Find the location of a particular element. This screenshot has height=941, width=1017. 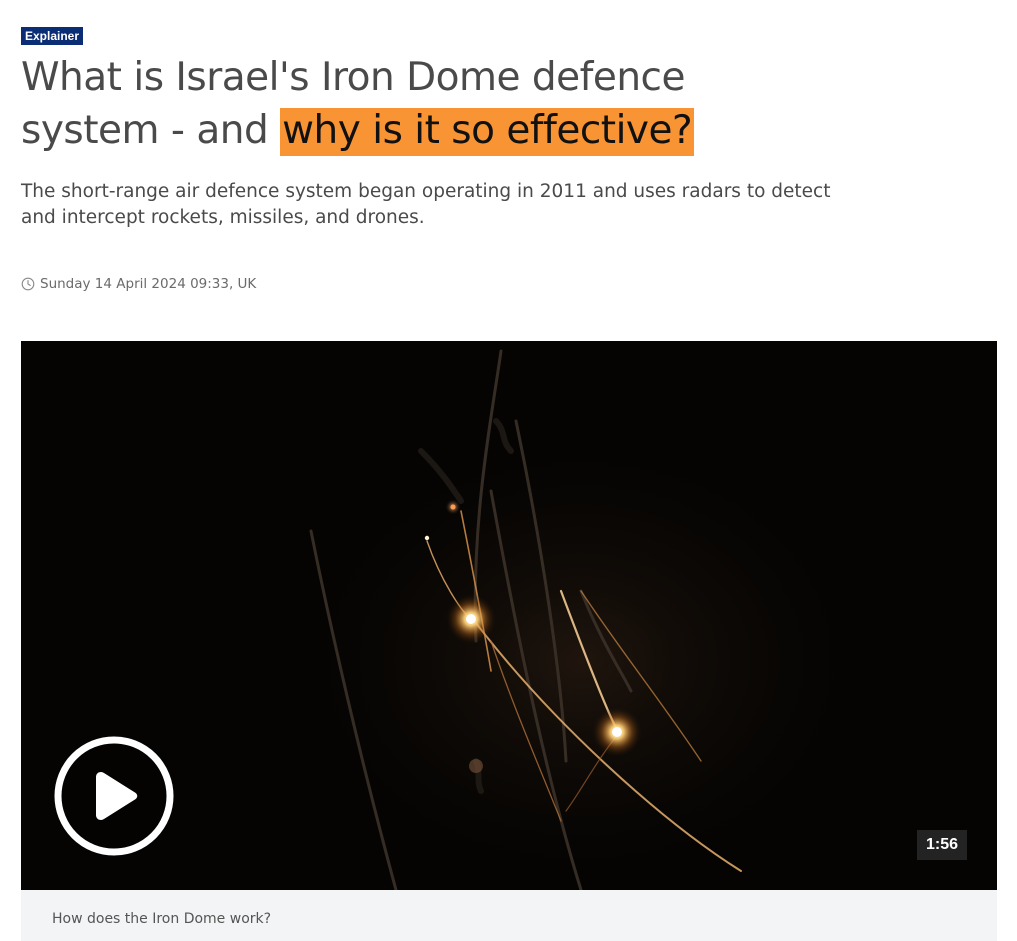

play-icon is located at coordinates (114, 796).